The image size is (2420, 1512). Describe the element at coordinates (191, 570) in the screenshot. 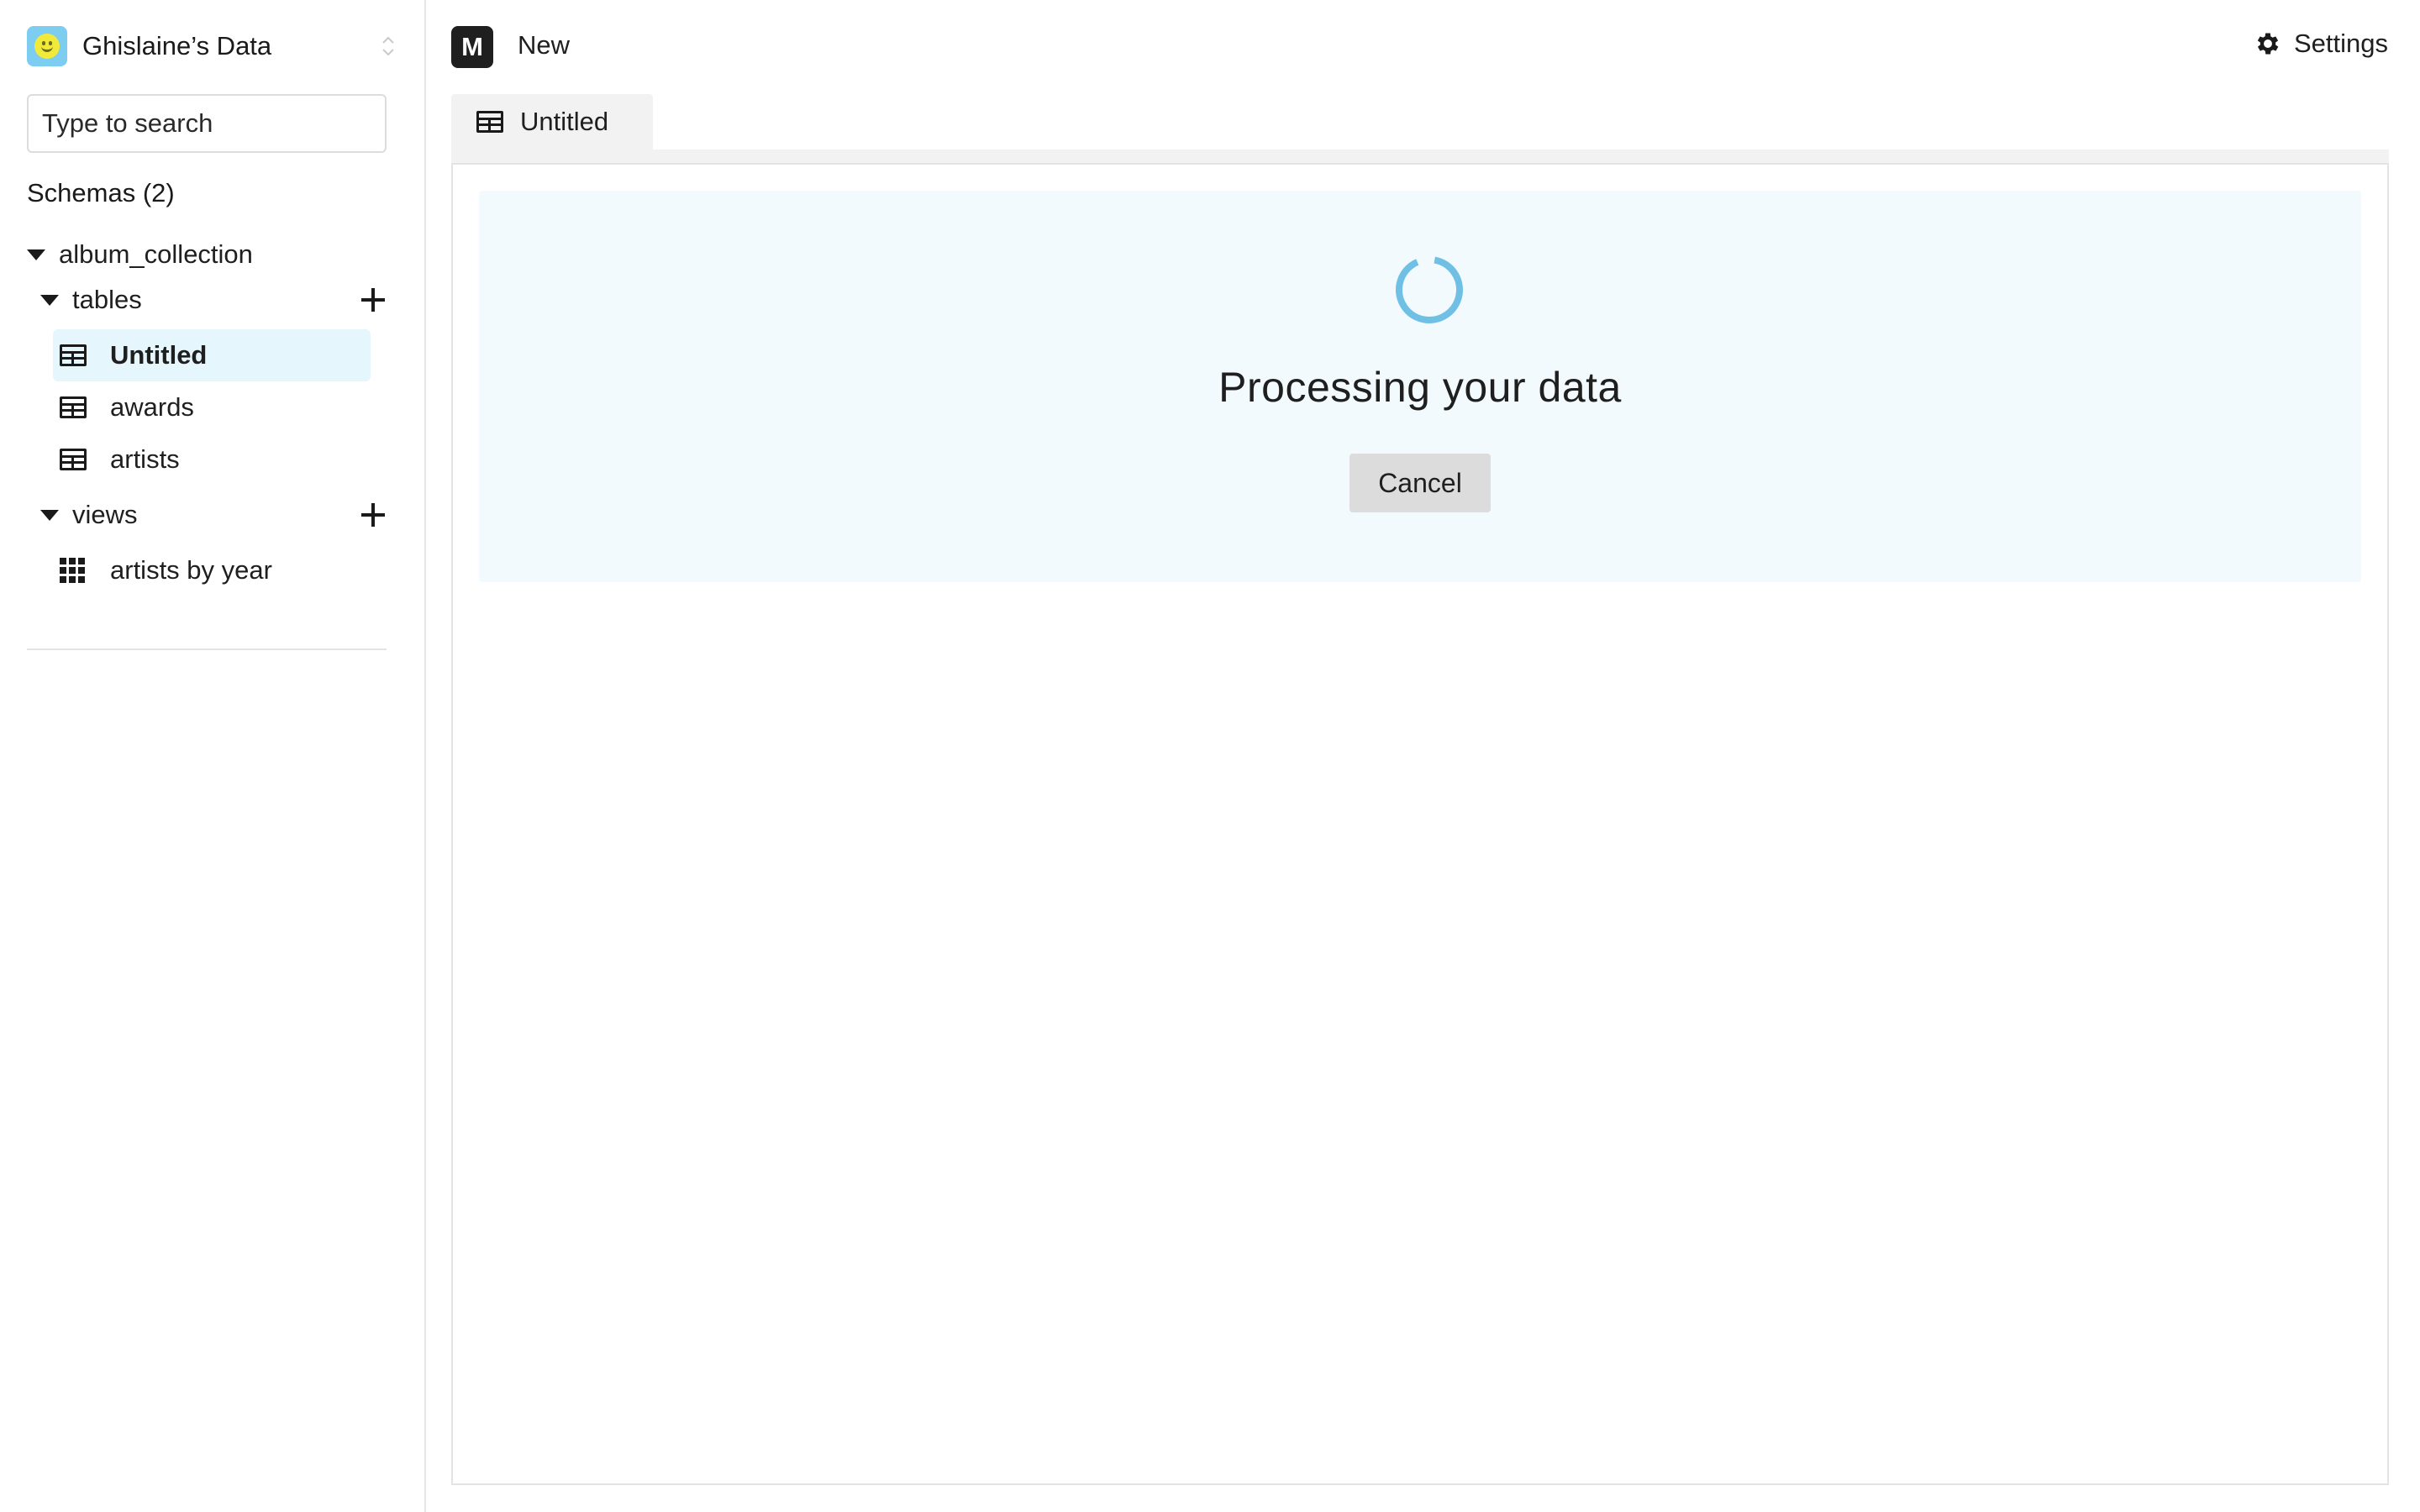

I see `view-item-label: artists by year` at that location.